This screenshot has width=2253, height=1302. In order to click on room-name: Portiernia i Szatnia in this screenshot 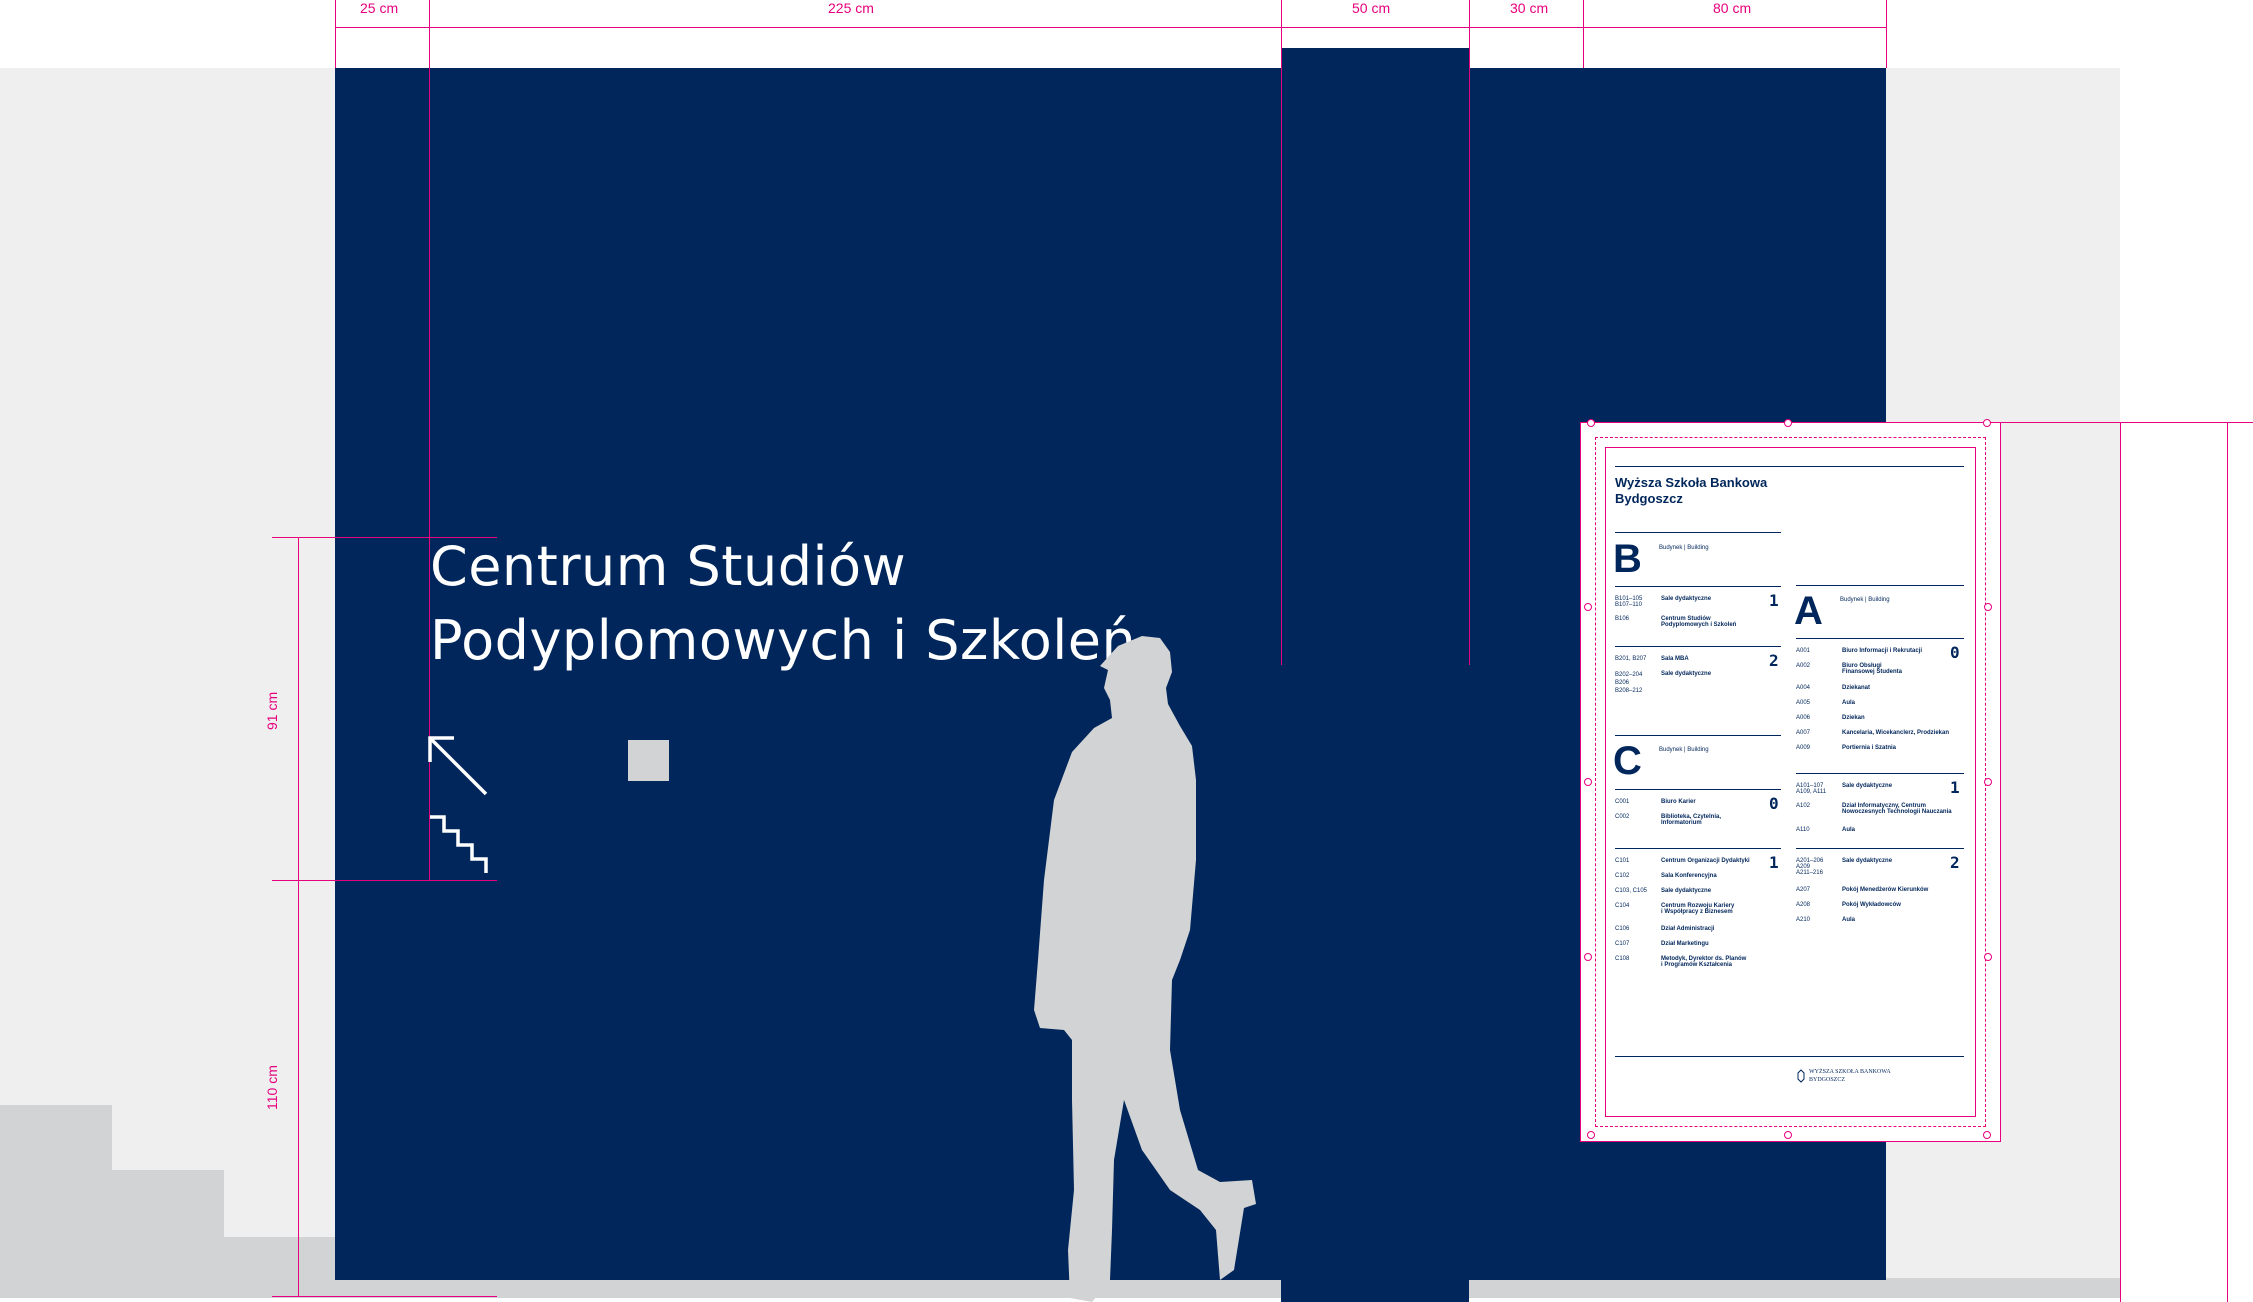, I will do `click(1869, 748)`.